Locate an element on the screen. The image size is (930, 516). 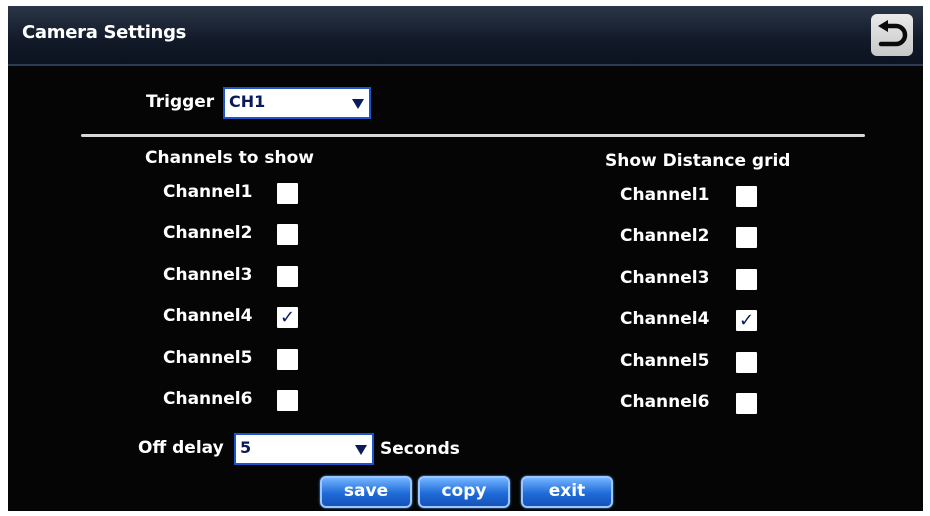
save-button: save is located at coordinates (366, 492).